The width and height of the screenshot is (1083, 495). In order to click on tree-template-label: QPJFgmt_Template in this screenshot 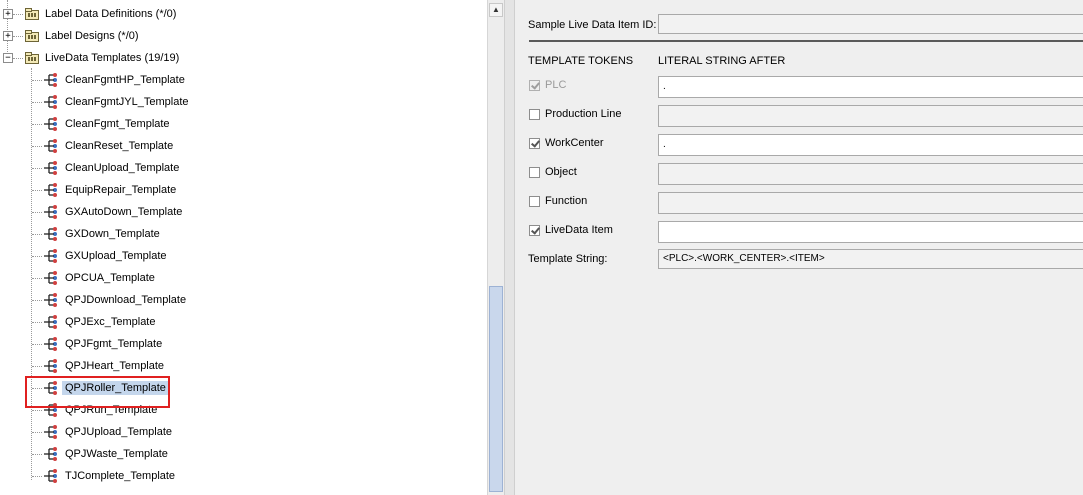, I will do `click(113, 344)`.